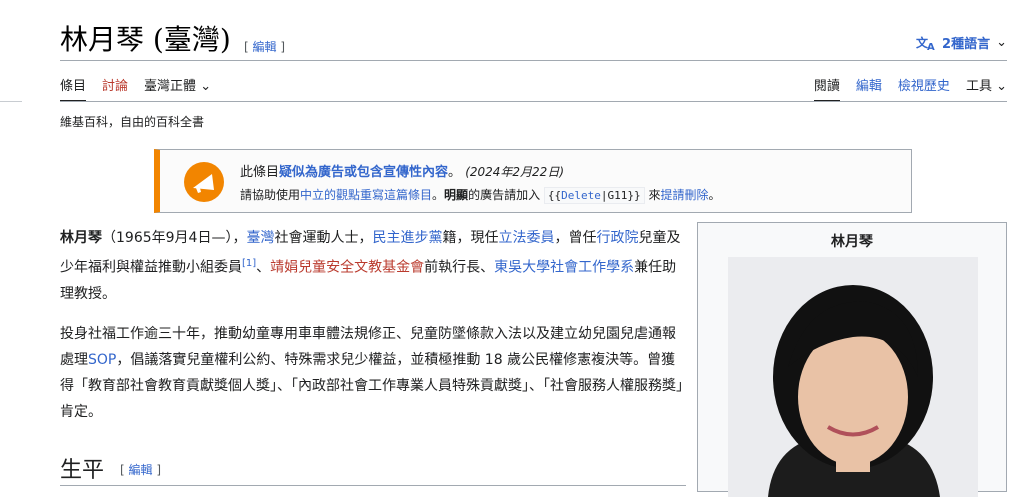 The image size is (1019, 497). I want to click on notice-bold: 明顯, so click(456, 195).